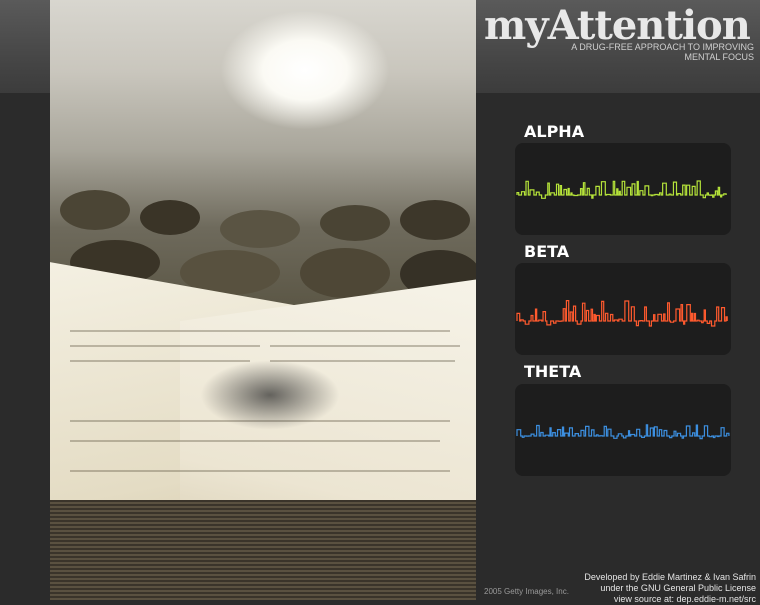  I want to click on photo-credit: 2005 Getty Images, Inc., so click(526, 591).